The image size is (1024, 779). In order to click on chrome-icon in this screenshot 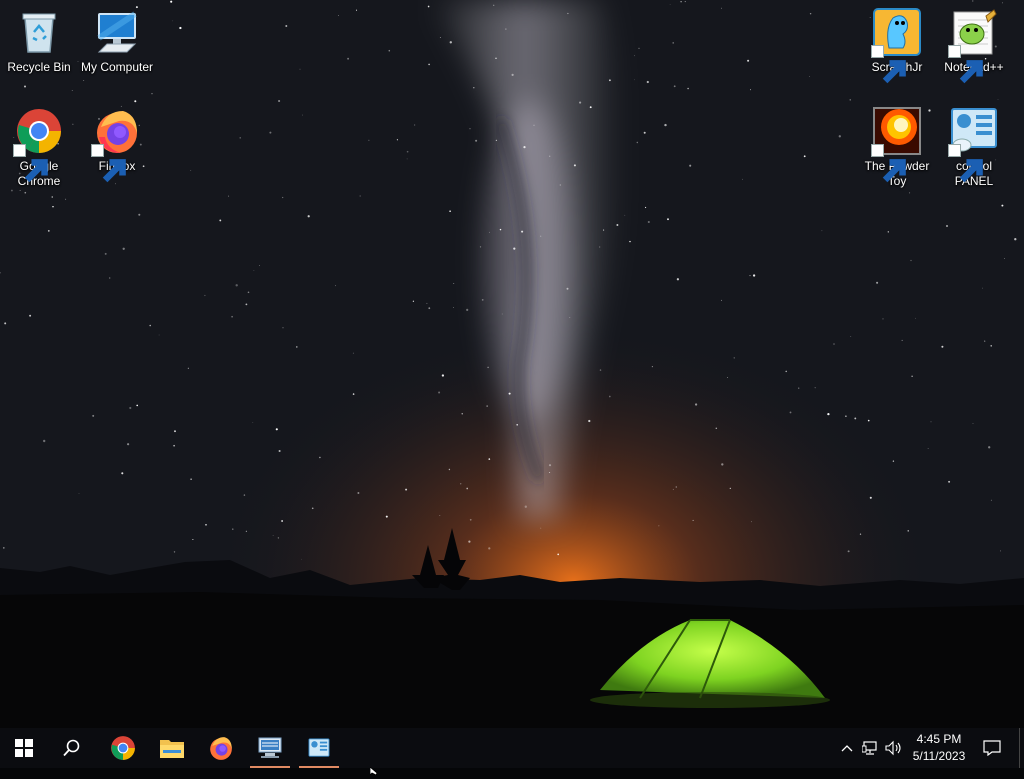, I will do `click(38, 145)`.